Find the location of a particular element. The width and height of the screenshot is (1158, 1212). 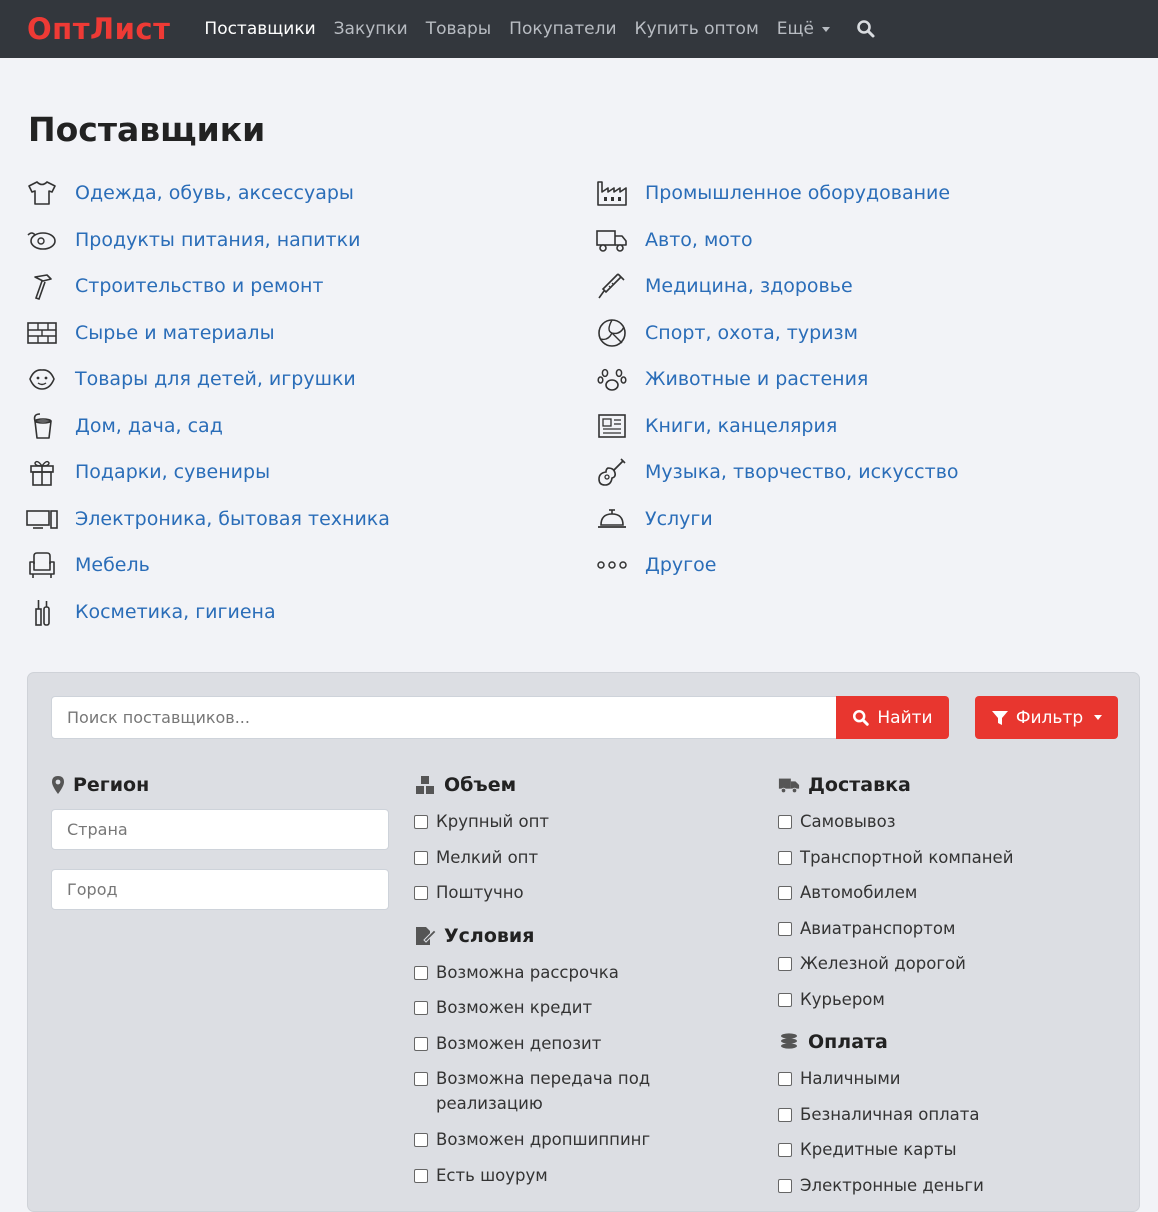

category-label: Промышленное оборудование is located at coordinates (798, 193).